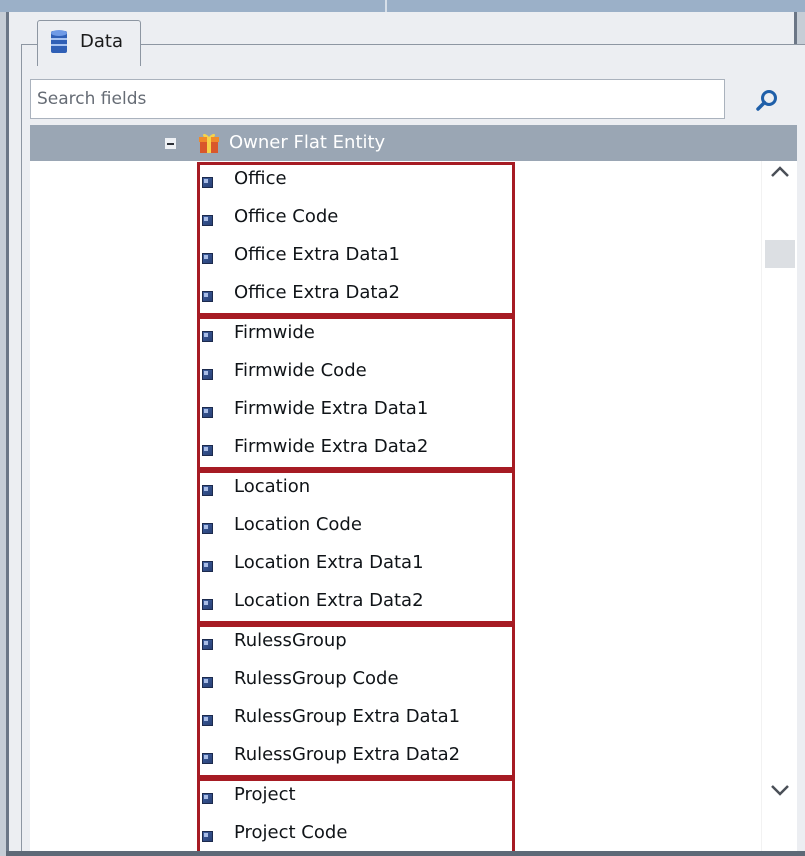 This screenshot has height=856, width=805. Describe the element at coordinates (307, 142) in the screenshot. I see `entity-label: Owner Flat Entity` at that location.